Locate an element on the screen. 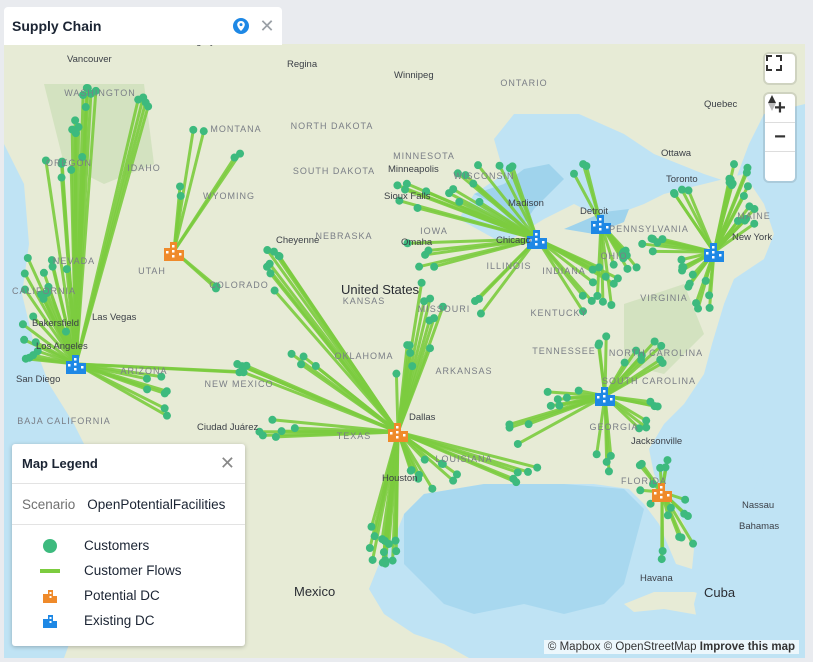 The height and width of the screenshot is (662, 813). compass-icon is located at coordinates (780, 138).